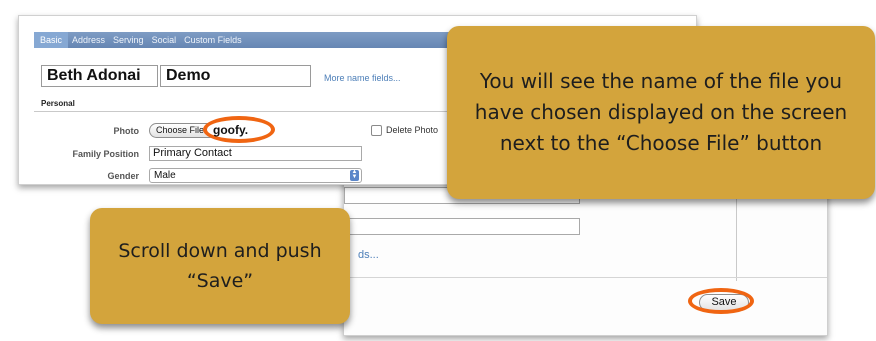 The width and height of the screenshot is (876, 341). What do you see at coordinates (721, 301) in the screenshot?
I see `save-highlight-ring` at bounding box center [721, 301].